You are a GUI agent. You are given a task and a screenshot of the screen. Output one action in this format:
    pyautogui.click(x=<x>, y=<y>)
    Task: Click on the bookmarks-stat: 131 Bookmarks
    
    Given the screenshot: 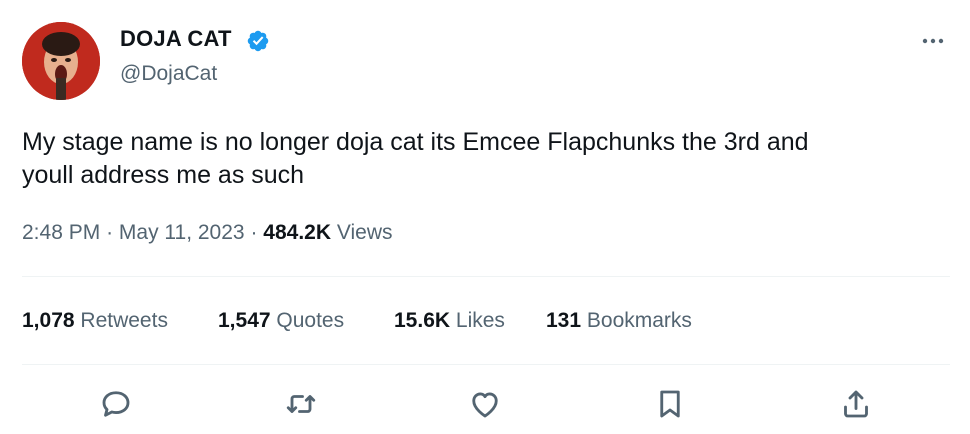 What is the action you would take?
    pyautogui.click(x=619, y=321)
    